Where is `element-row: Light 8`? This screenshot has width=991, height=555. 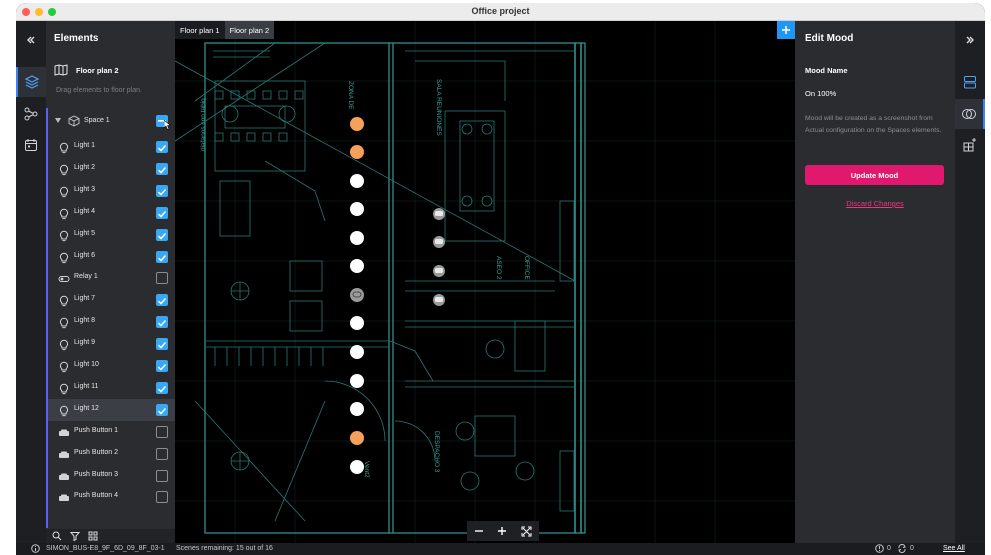 element-row: Light 8 is located at coordinates (111, 322).